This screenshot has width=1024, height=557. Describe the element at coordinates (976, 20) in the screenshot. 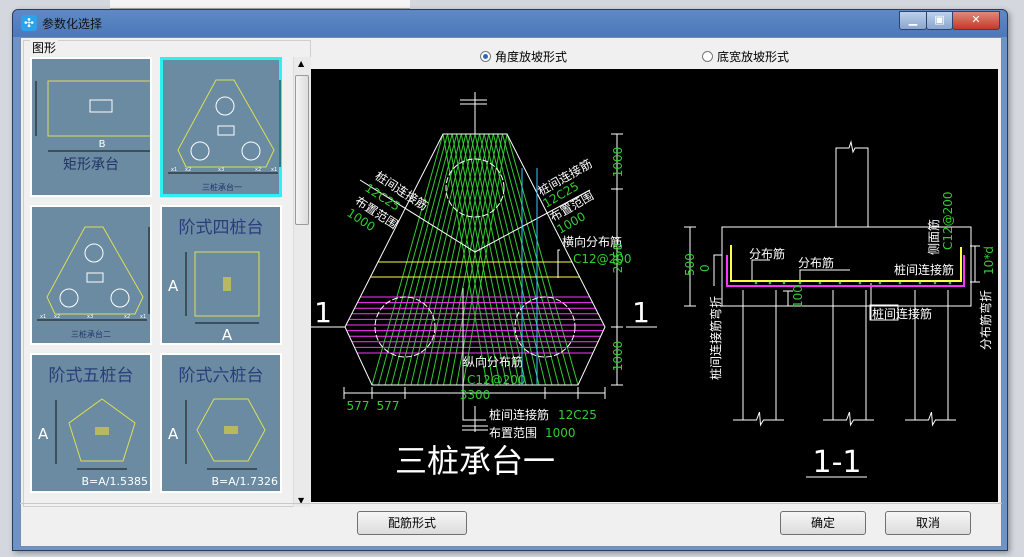

I see `close-button: ✕` at that location.